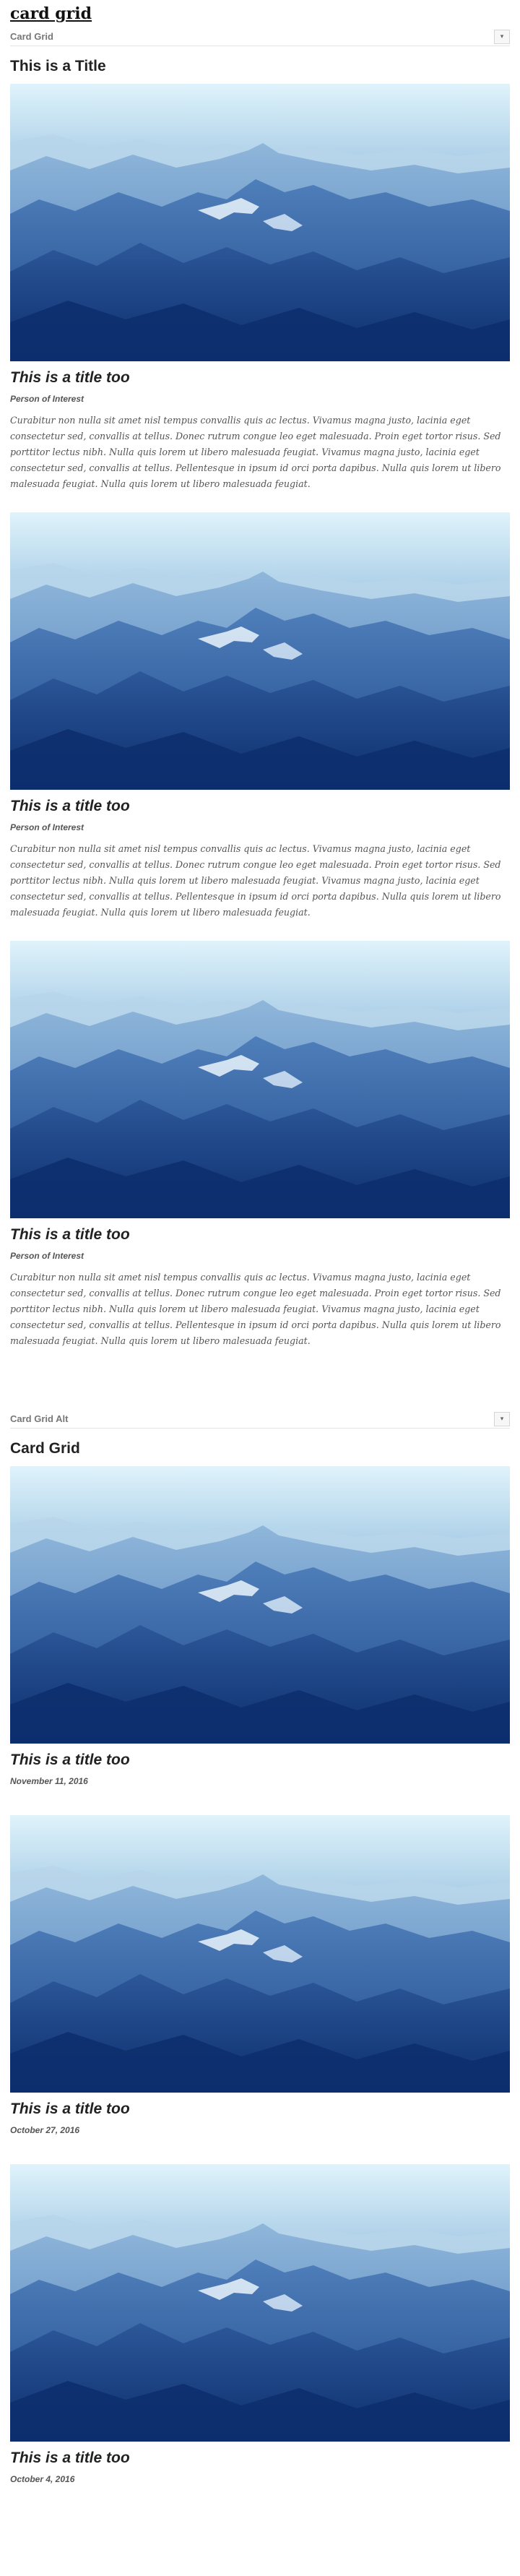 The width and height of the screenshot is (520, 2576). Describe the element at coordinates (51, 13) in the screenshot. I see `page-title: card grid` at that location.